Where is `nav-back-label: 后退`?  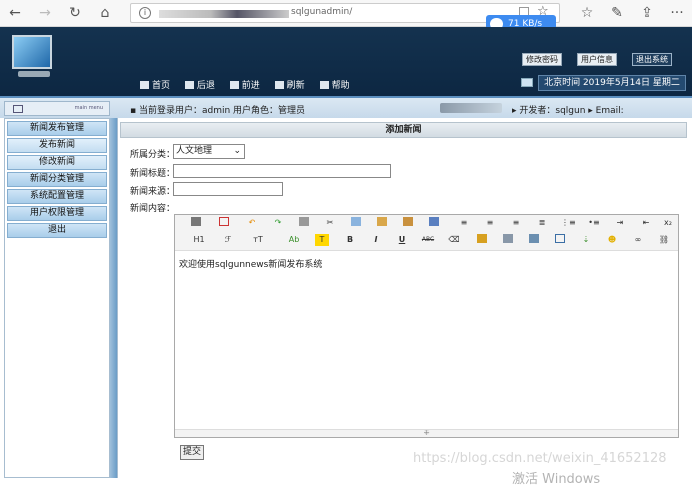
nav-back-label: 后退 is located at coordinates (205, 86).